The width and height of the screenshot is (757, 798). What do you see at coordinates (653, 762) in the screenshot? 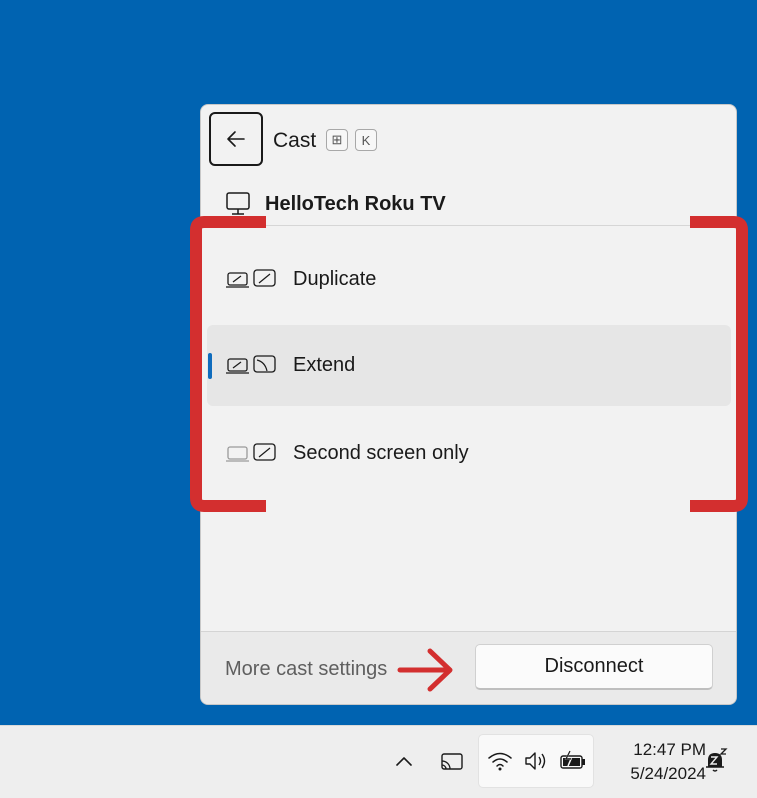
I see `system-clock: 12:47 PM 5/24/2024` at bounding box center [653, 762].